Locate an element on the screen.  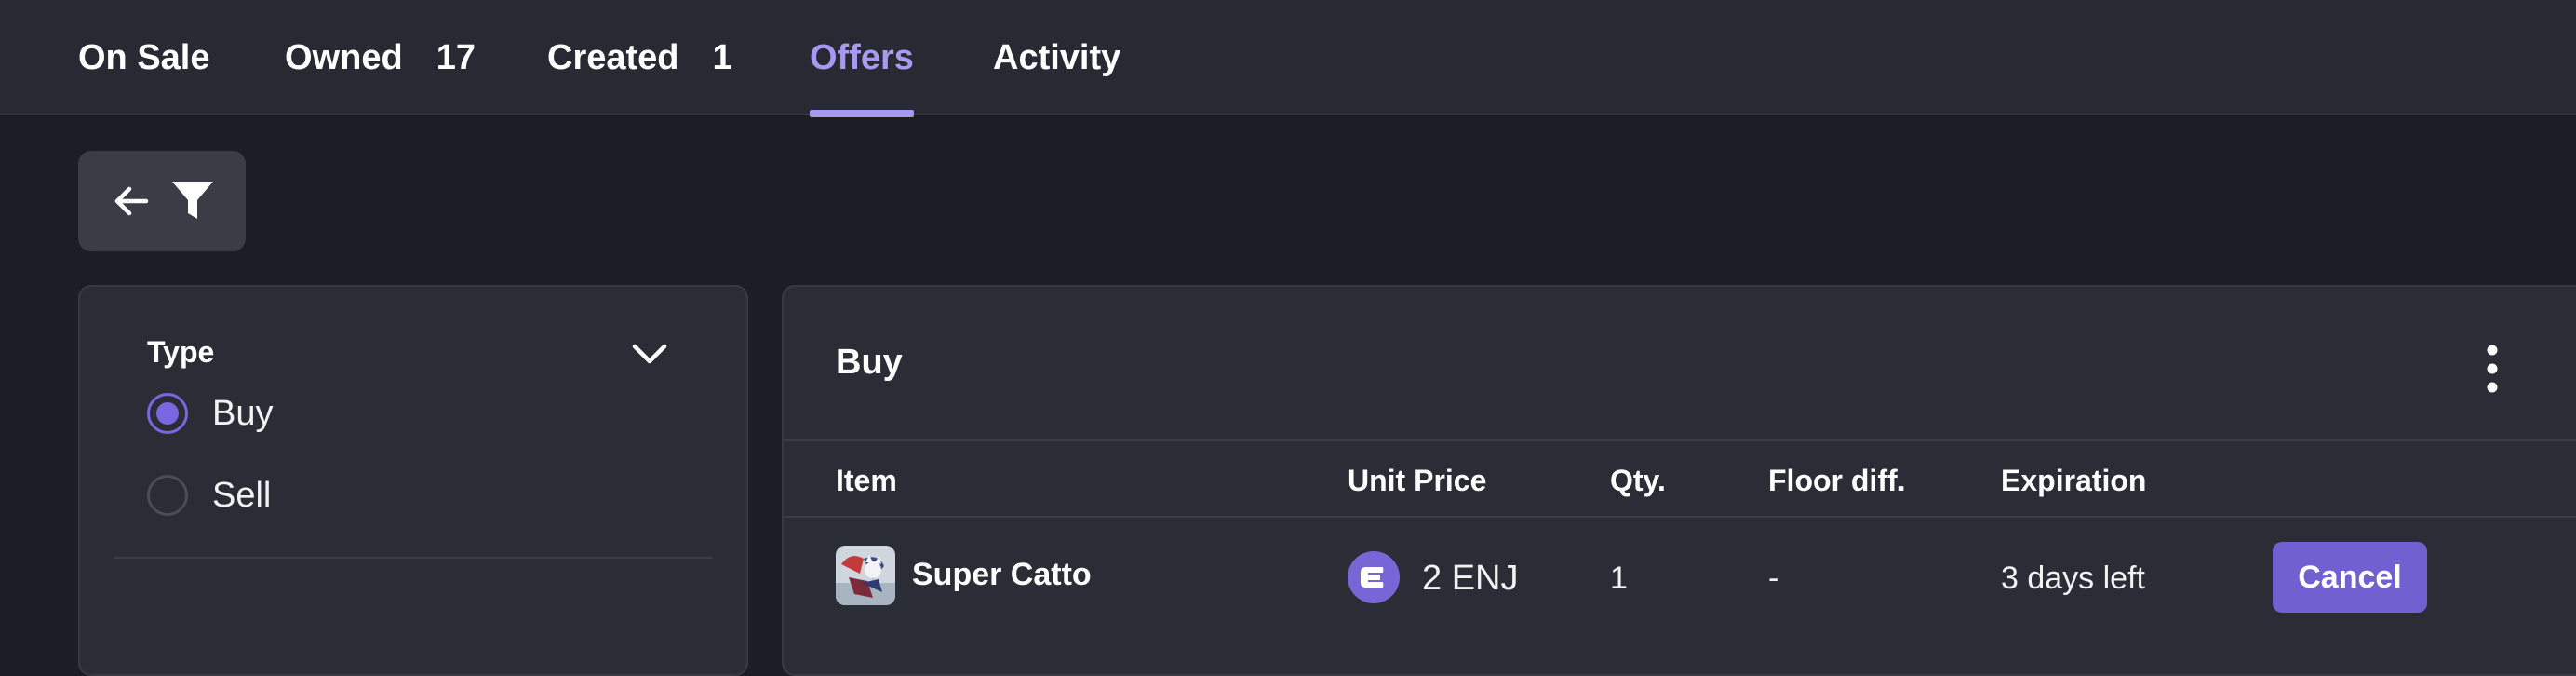
item-name: Super Catto is located at coordinates (1002, 575).